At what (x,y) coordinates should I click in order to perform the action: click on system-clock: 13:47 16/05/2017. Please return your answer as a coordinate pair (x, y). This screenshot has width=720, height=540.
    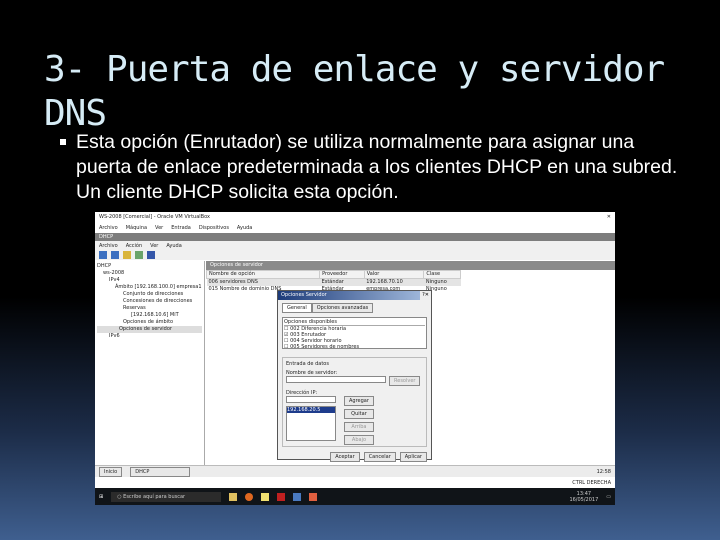
    Looking at the image, I should click on (583, 497).